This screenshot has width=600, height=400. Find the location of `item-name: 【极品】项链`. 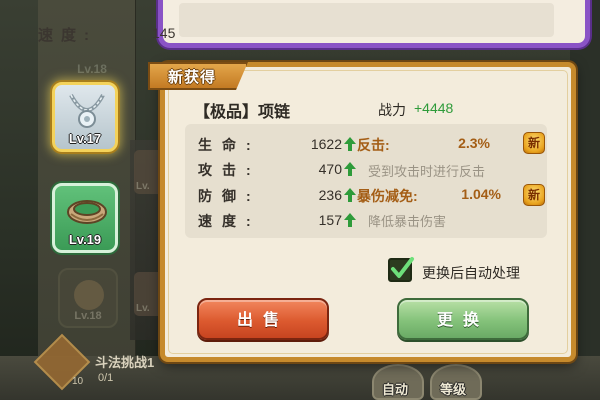

item-name: 【极品】项链 is located at coordinates (242, 112).